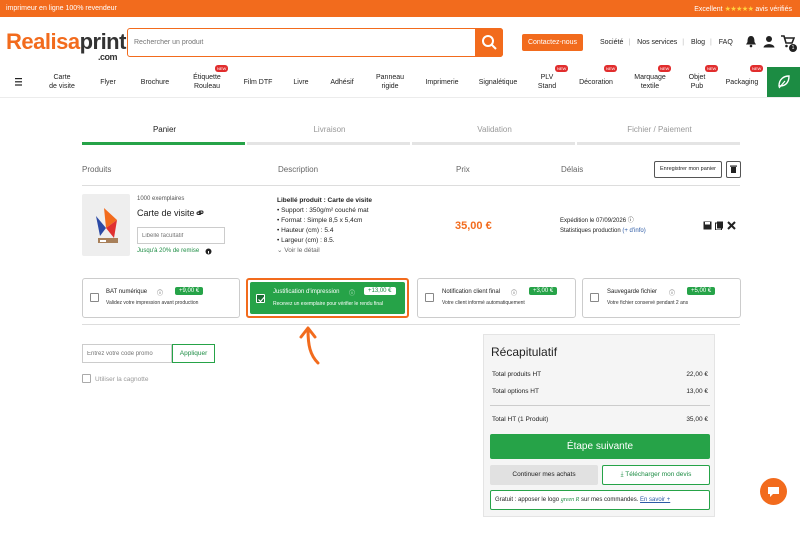 This screenshot has height=533, width=800. What do you see at coordinates (659, 135) in the screenshot?
I see `step-fichier-paiement: Fichier / Paiement` at bounding box center [659, 135].